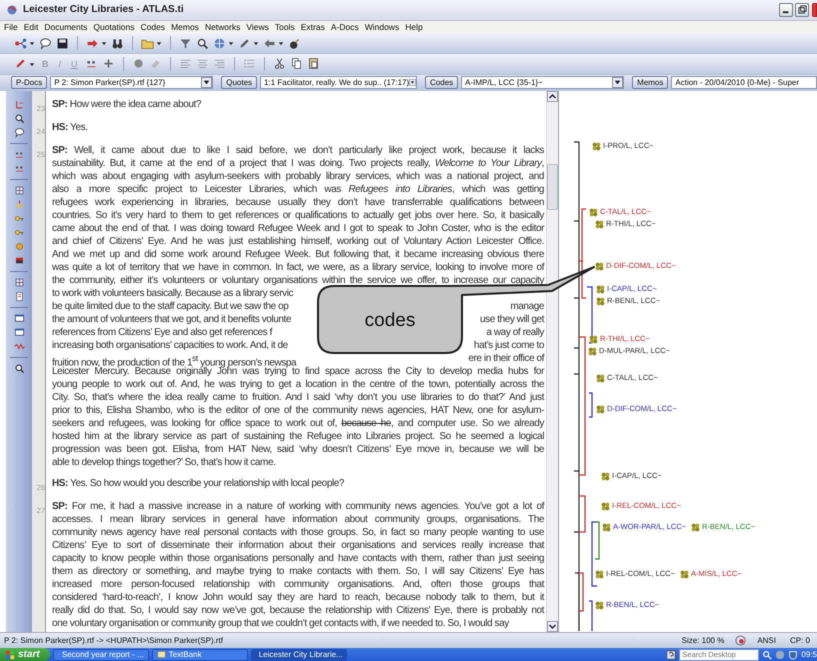  Describe the element at coordinates (31, 27) in the screenshot. I see `menu-item: Edit` at that location.